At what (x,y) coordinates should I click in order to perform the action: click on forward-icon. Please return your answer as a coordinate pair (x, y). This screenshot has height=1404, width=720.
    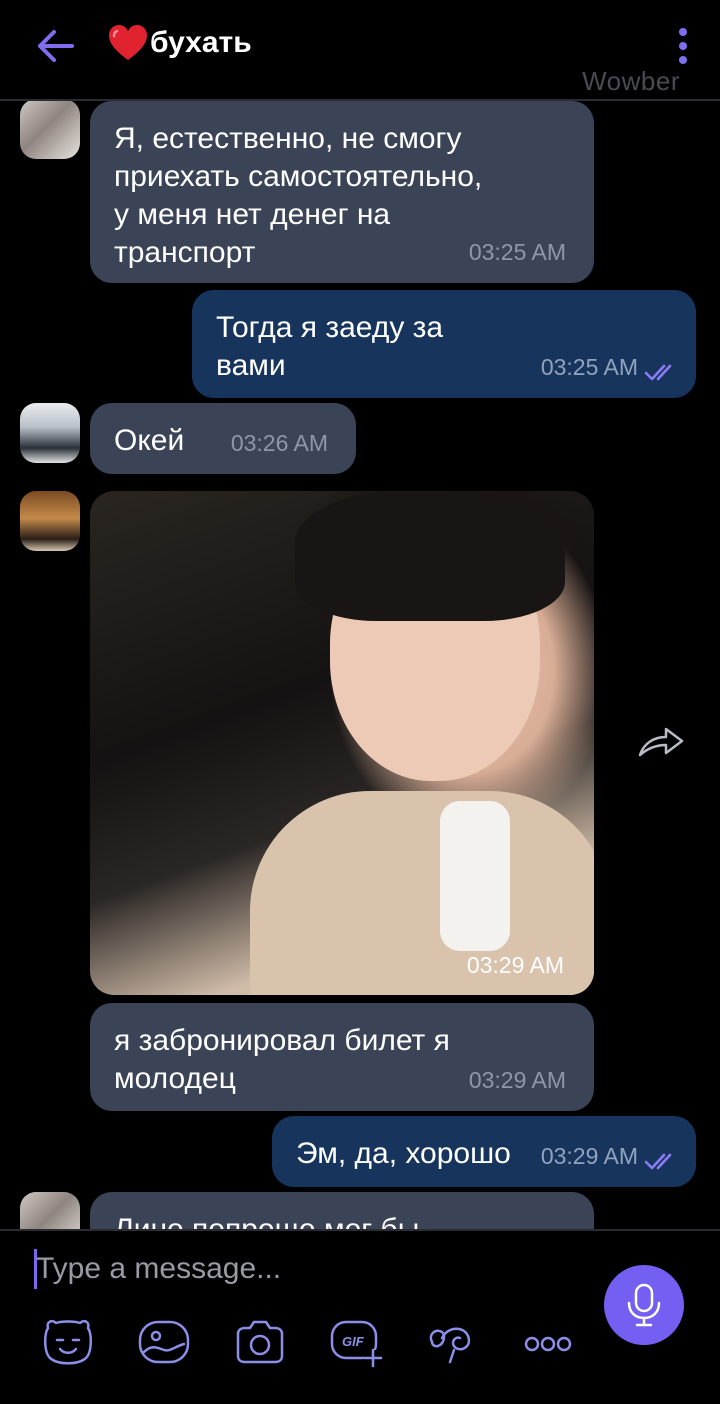
    Looking at the image, I should click on (661, 741).